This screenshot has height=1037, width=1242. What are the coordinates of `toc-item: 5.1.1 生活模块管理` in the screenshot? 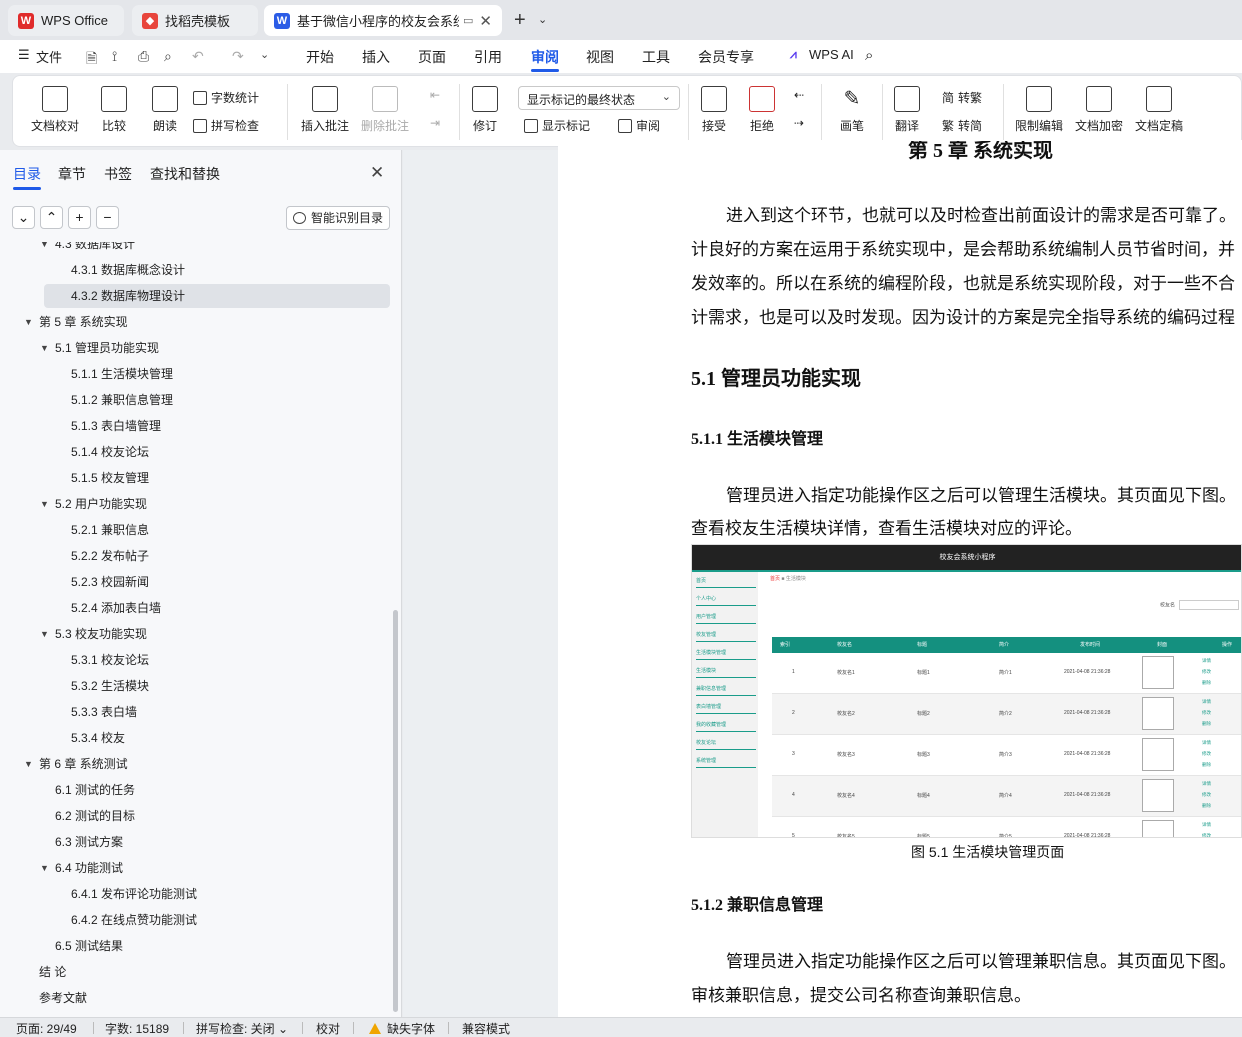 It's located at (195, 374).